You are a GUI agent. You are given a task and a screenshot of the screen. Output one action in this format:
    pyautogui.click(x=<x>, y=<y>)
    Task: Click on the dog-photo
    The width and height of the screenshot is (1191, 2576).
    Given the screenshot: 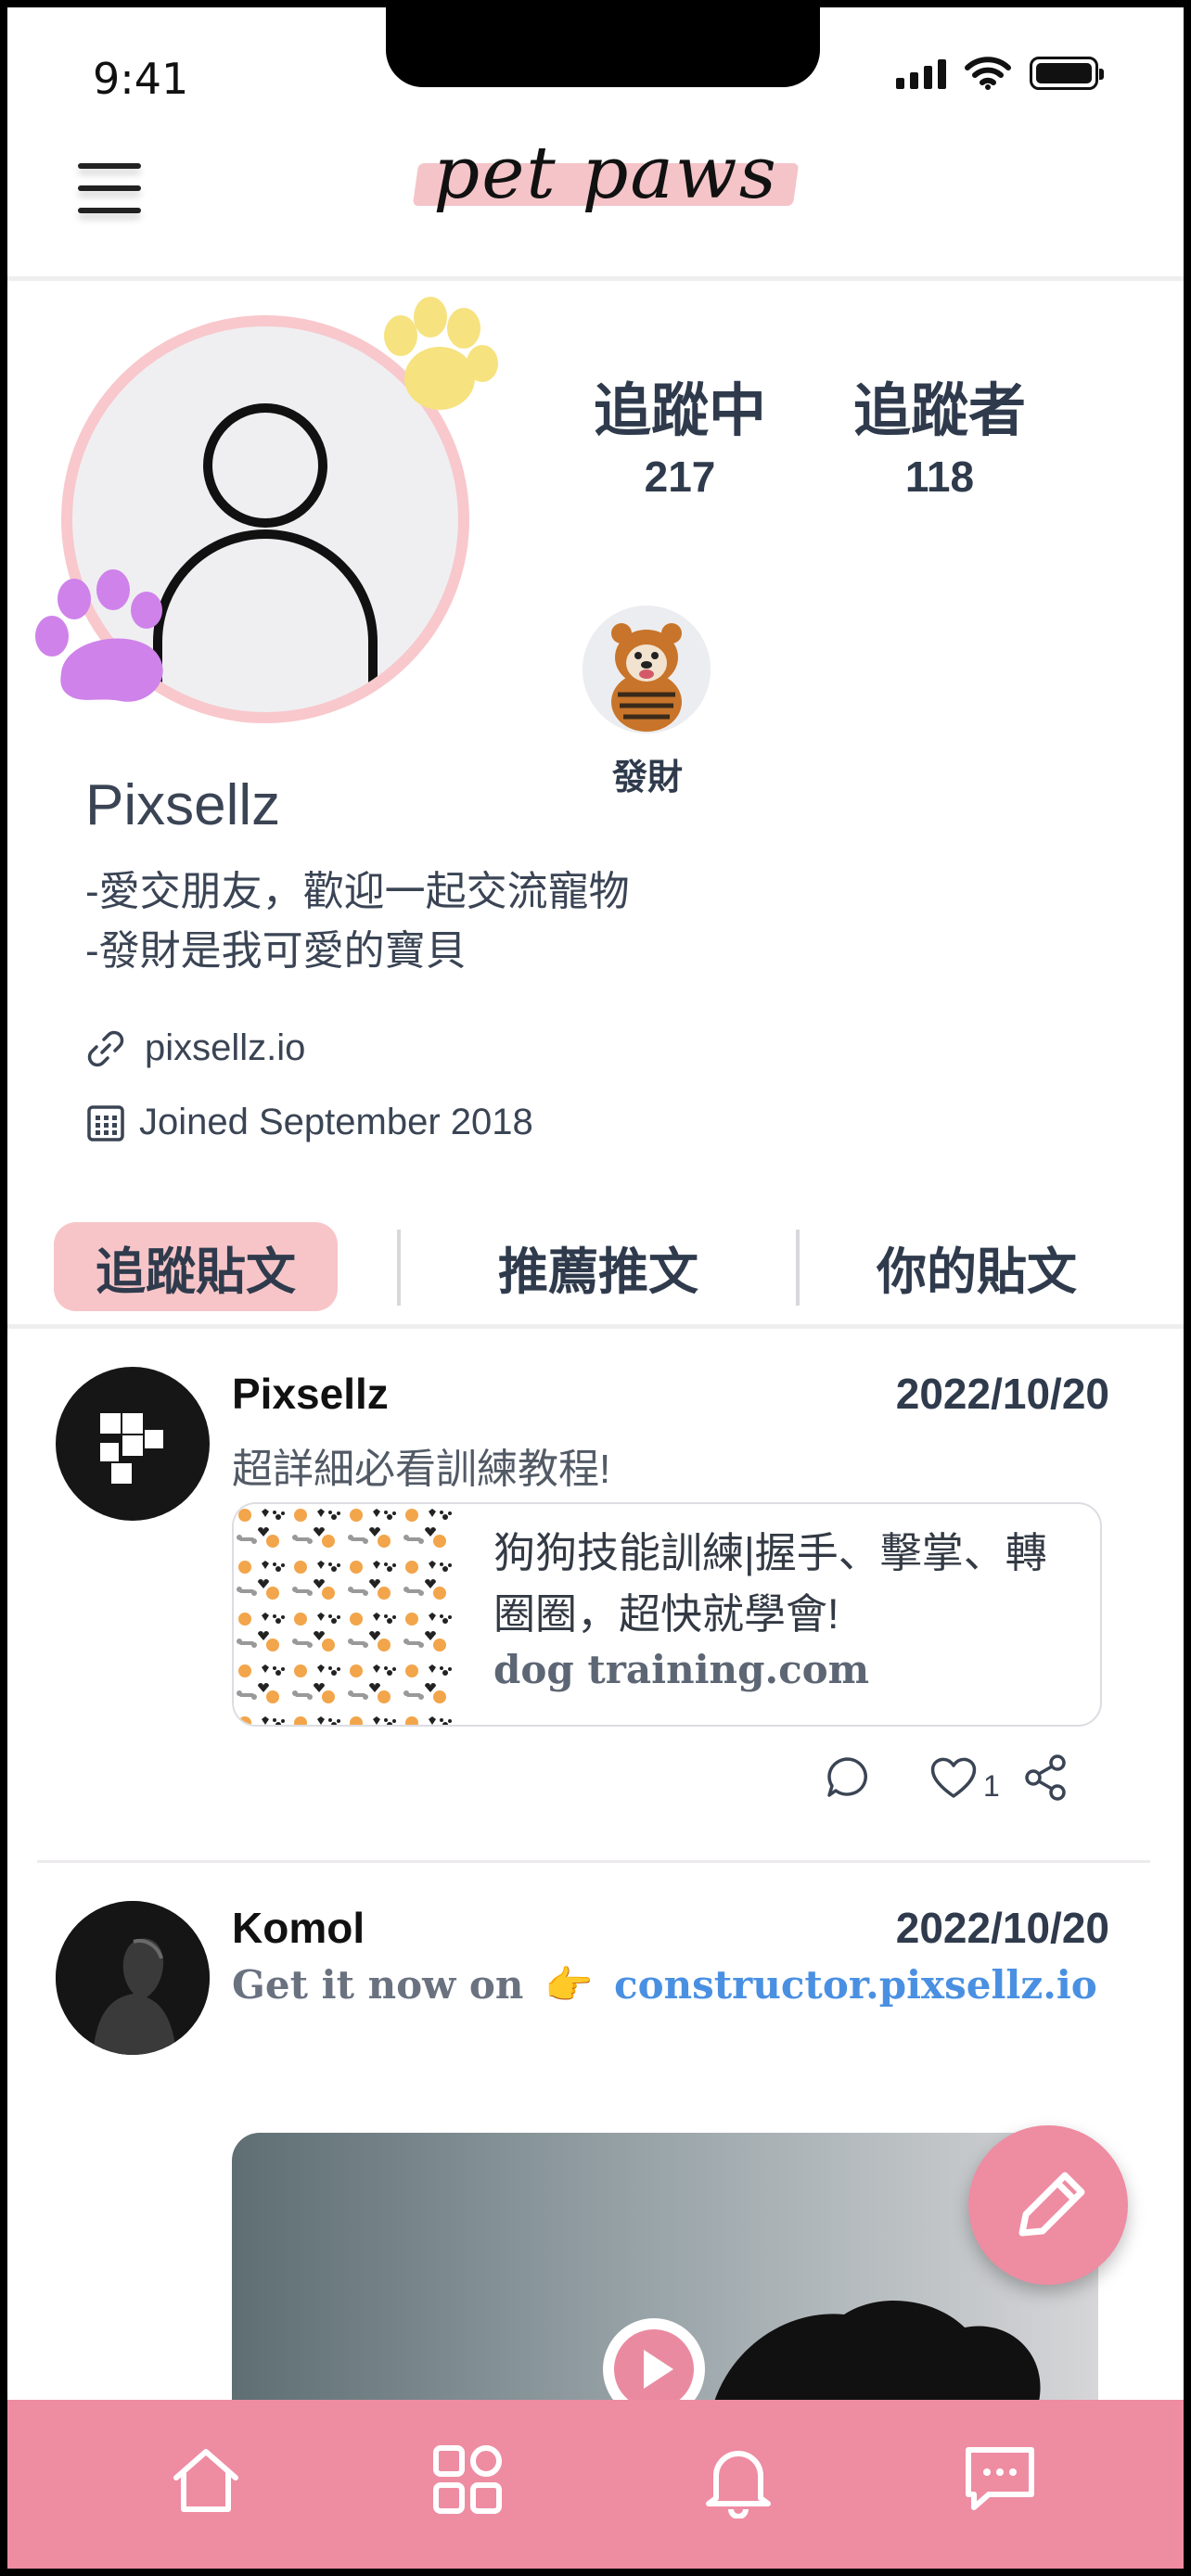 What is the action you would take?
    pyautogui.click(x=647, y=669)
    